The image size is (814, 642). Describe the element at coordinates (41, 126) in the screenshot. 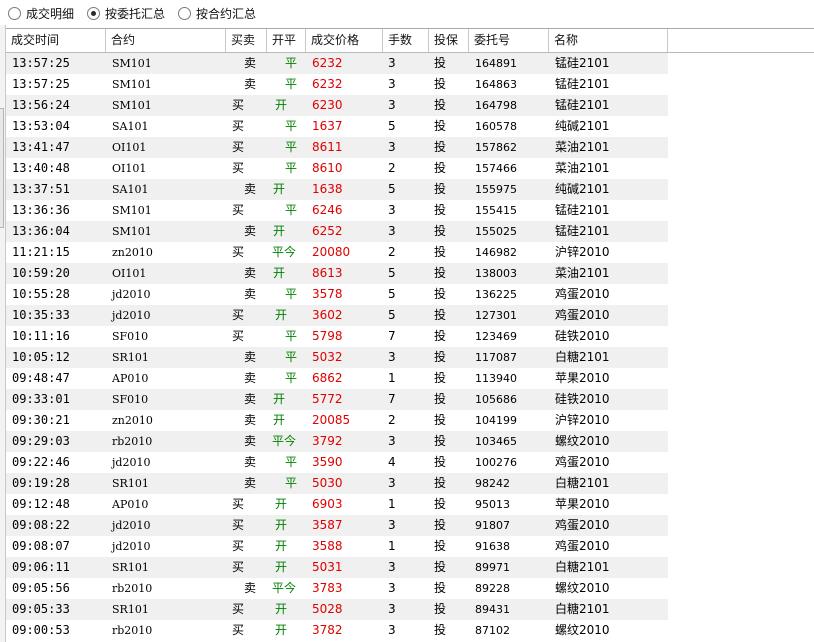

I see `cell-trade-time: 13:53:04` at that location.